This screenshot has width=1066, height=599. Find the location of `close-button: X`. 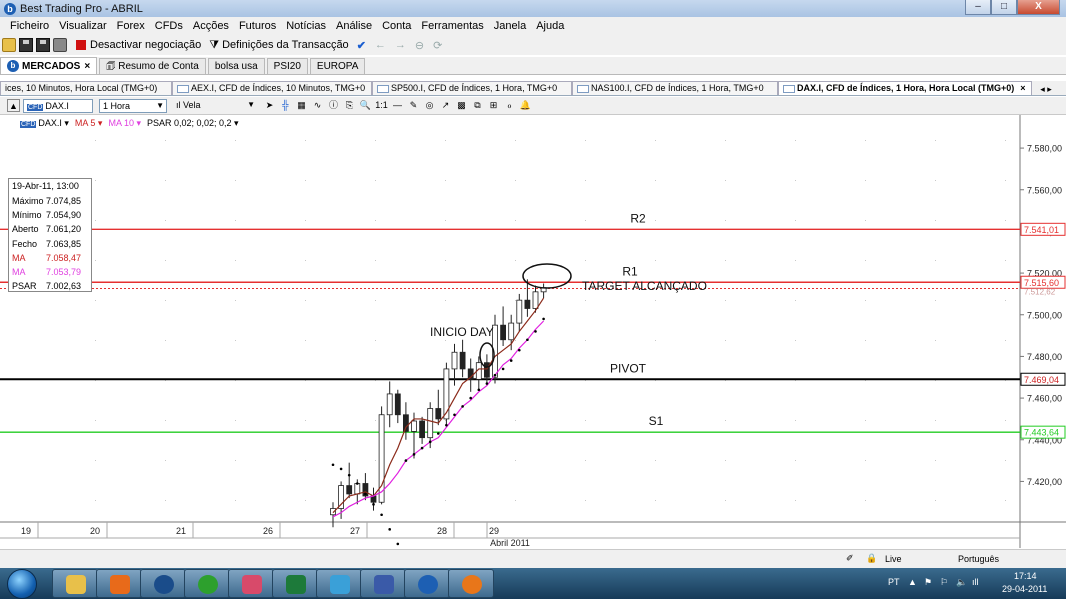

close-button: X is located at coordinates (1038, 7).